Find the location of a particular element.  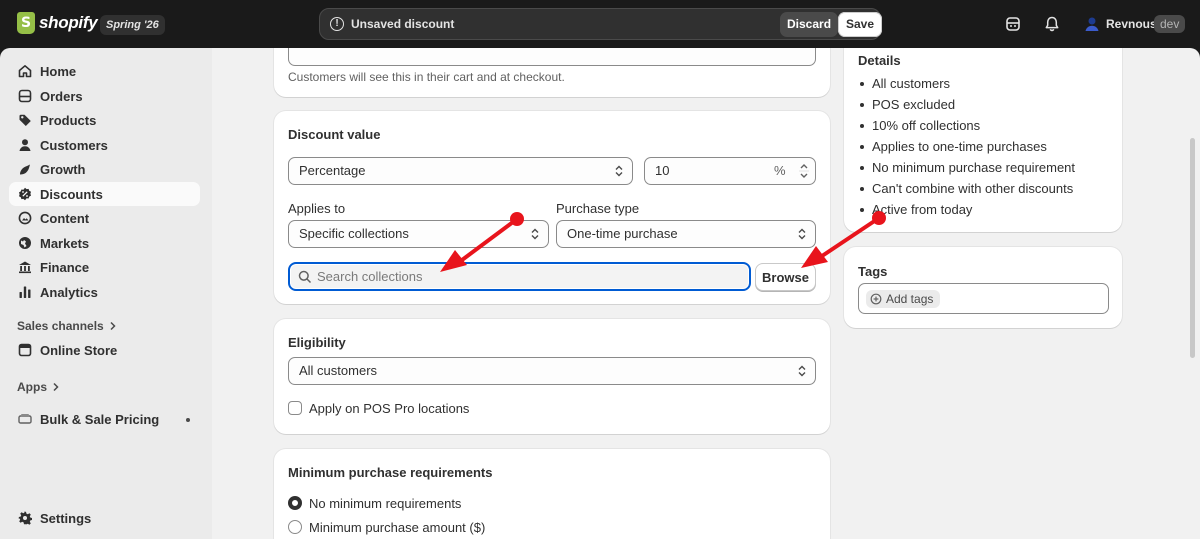

card-title: Eligibility is located at coordinates (317, 342).